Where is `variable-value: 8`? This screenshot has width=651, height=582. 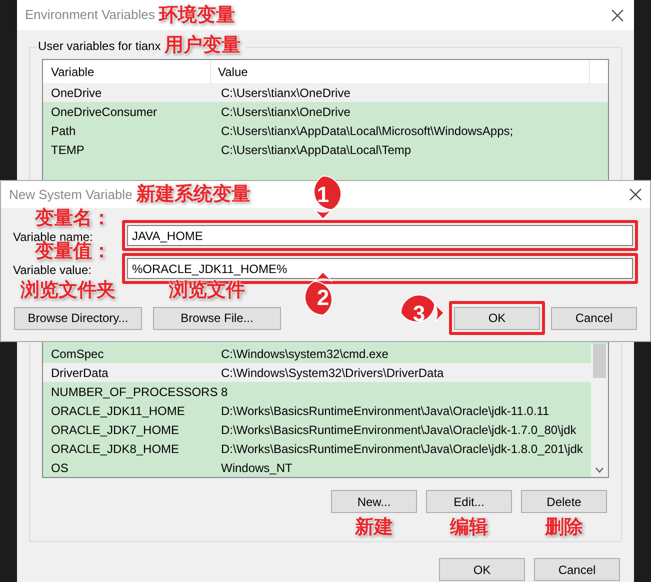
variable-value: 8 is located at coordinates (224, 392).